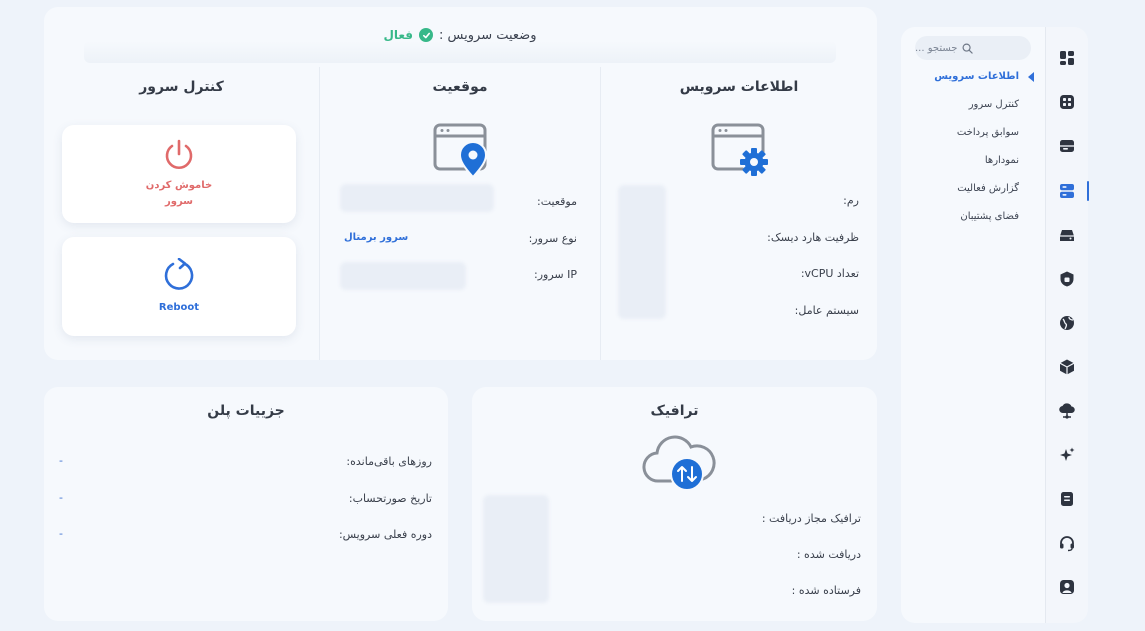  I want to click on submenu-item-activity-log: گزارش فعالیت, so click(988, 188).